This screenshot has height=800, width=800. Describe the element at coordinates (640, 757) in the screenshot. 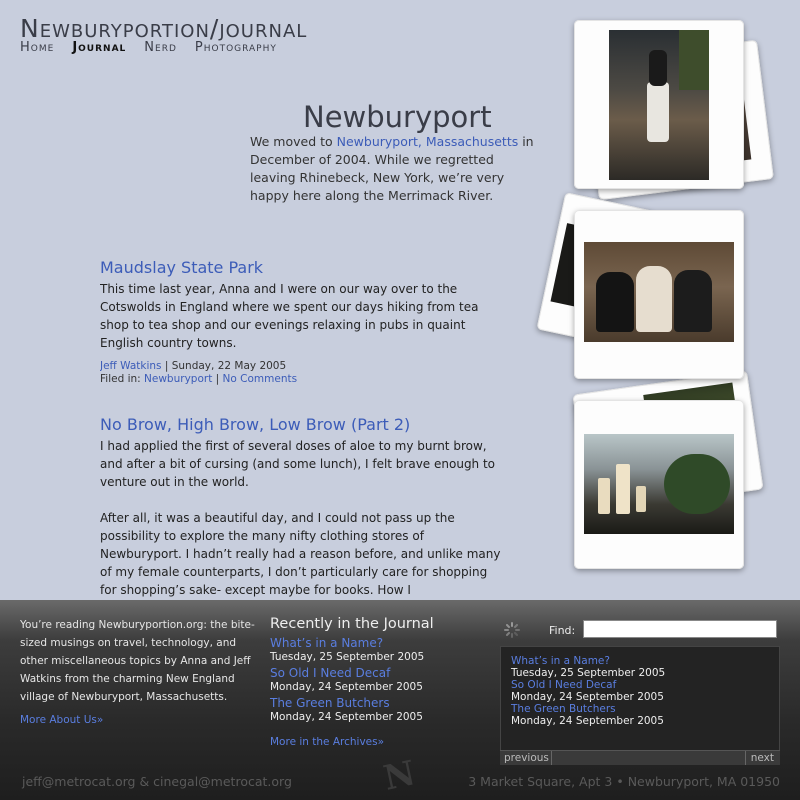

I see `results-pager: previous next` at that location.